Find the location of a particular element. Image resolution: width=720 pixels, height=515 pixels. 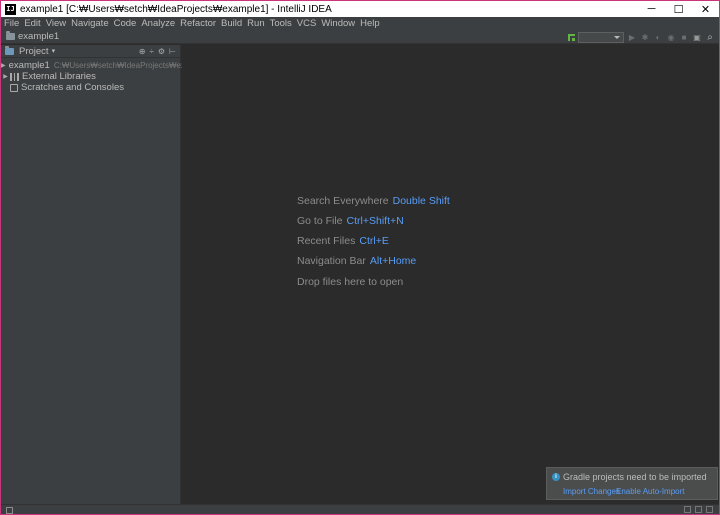

breadcrumb-label: example1 is located at coordinates (39, 36).